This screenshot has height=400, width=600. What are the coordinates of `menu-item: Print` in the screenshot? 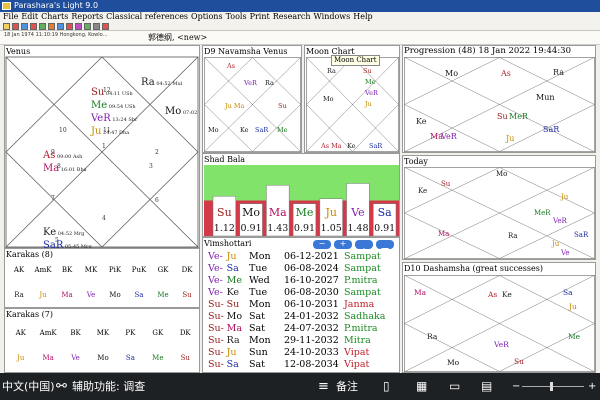 It's located at (260, 16).